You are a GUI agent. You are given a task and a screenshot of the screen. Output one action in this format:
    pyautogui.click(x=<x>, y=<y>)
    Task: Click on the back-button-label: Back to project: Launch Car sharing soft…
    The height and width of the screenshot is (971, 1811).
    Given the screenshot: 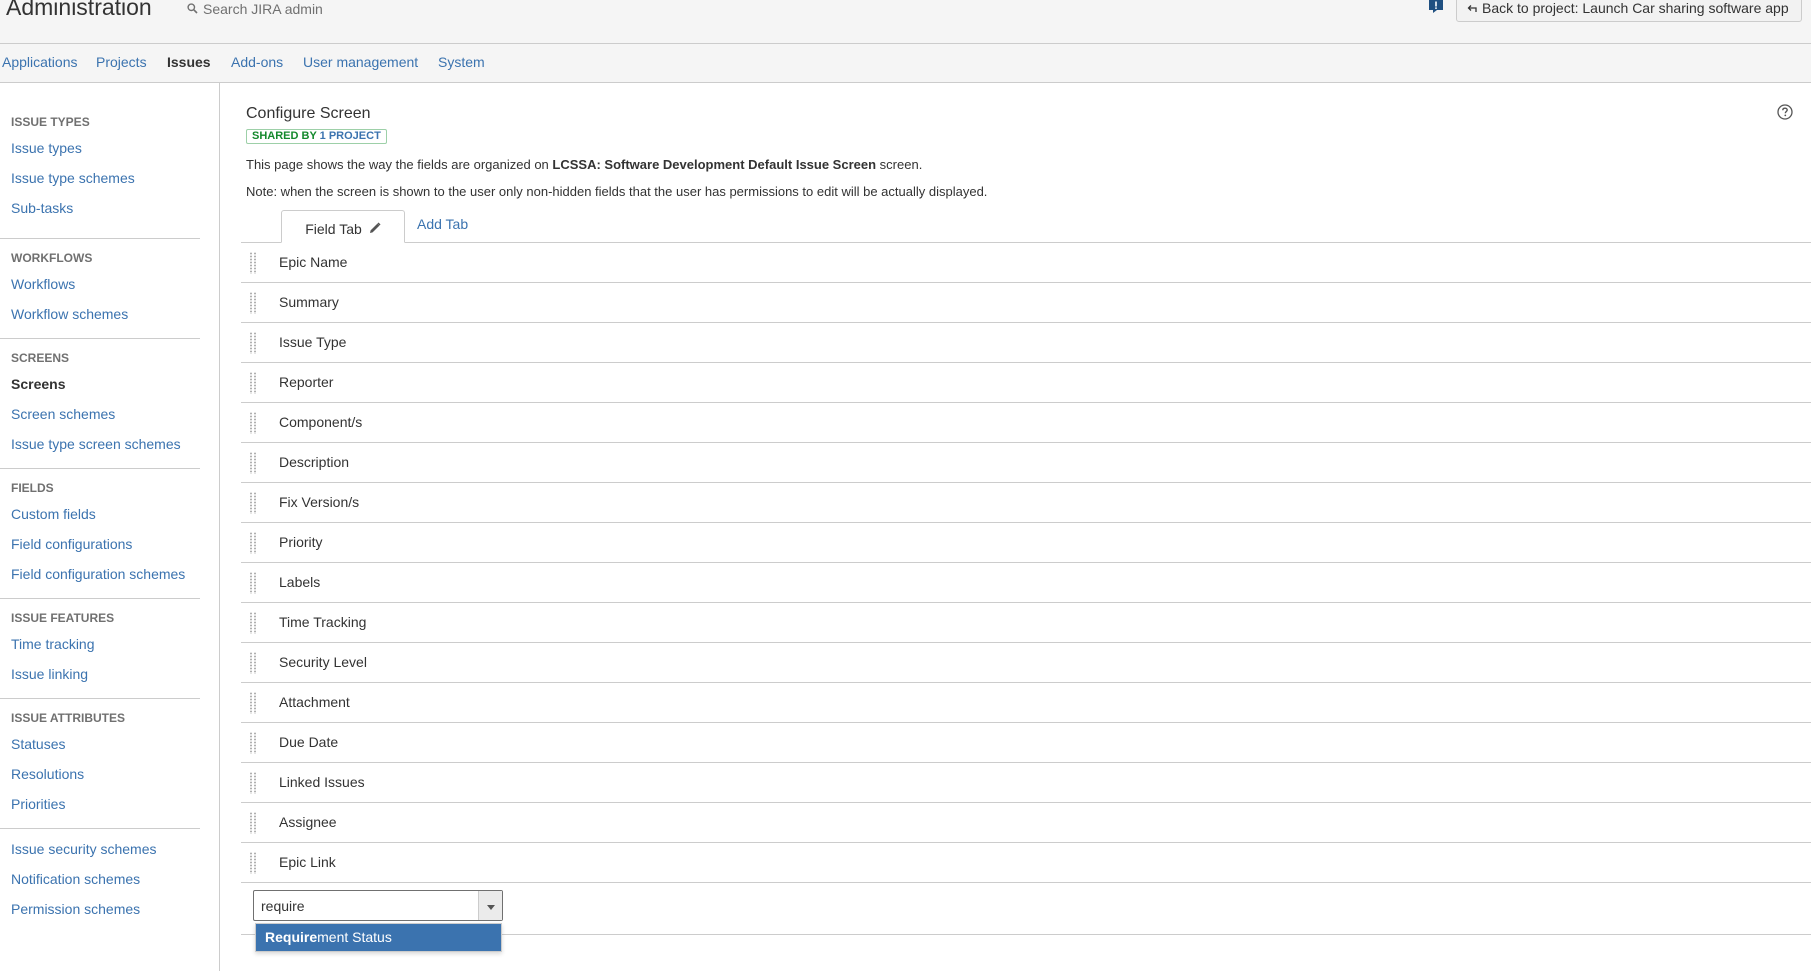 What is the action you would take?
    pyautogui.click(x=1635, y=8)
    